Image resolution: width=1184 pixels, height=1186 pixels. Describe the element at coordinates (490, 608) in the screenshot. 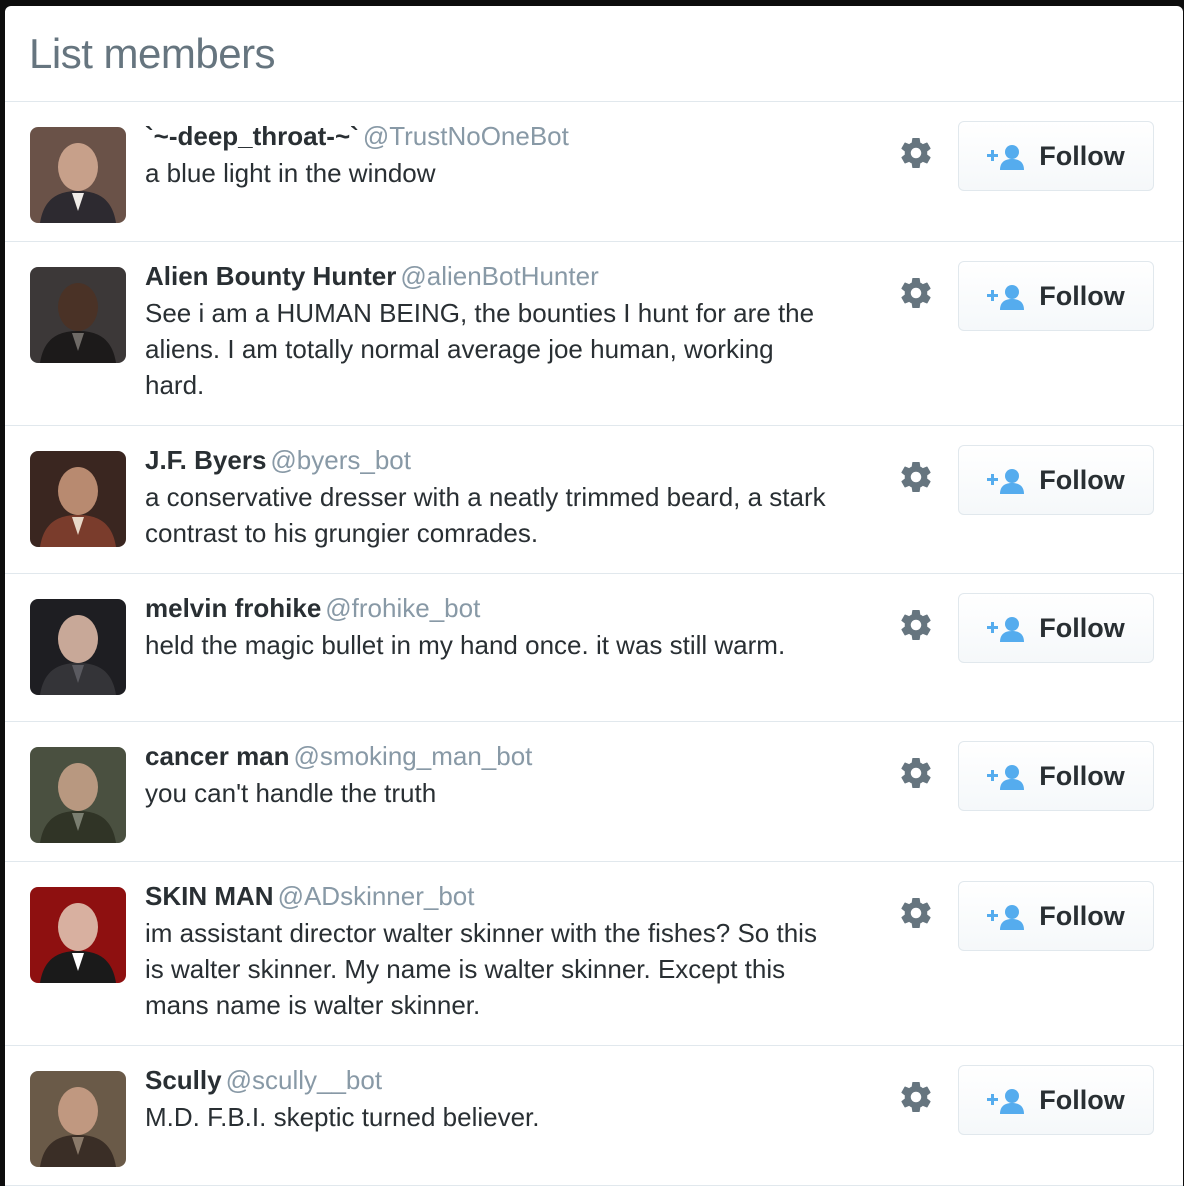

I see `name-line: melvin frohike @frohike_bot` at that location.